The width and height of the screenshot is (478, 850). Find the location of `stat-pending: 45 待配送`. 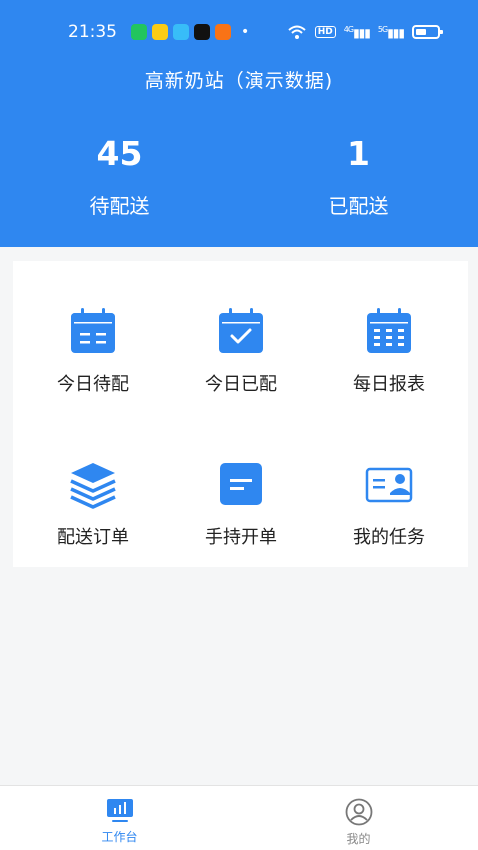

stat-pending: 45 待配送 is located at coordinates (119, 175).